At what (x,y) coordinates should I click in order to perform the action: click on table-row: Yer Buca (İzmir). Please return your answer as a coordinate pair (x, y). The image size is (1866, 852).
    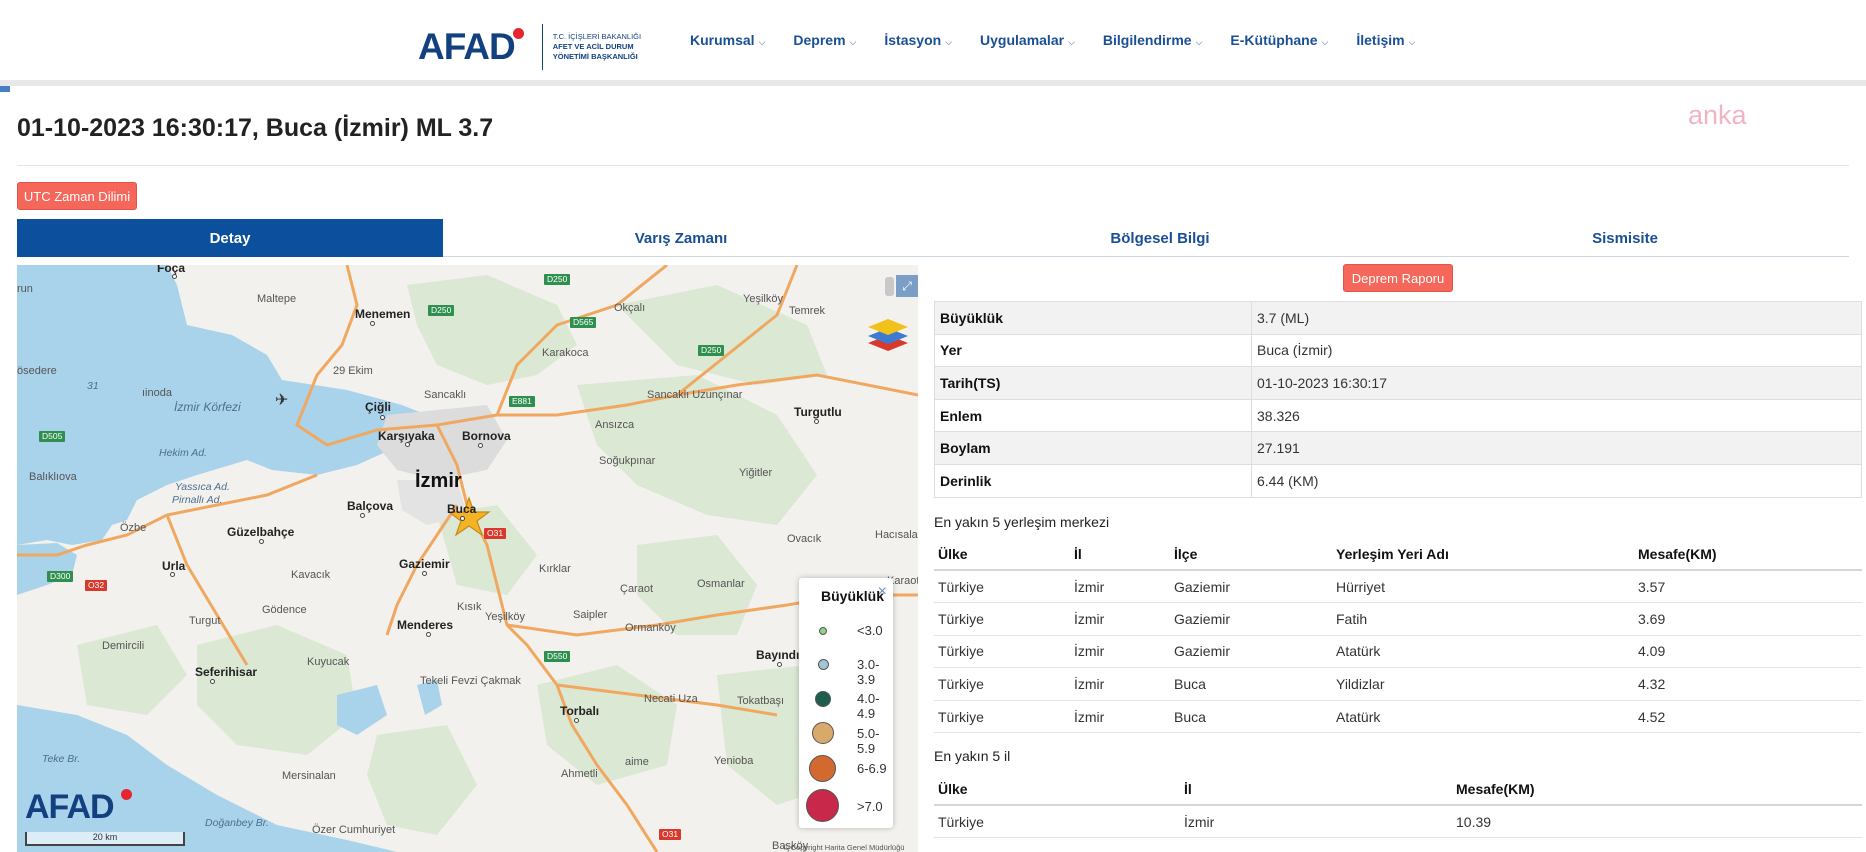
    Looking at the image, I should click on (1398, 350).